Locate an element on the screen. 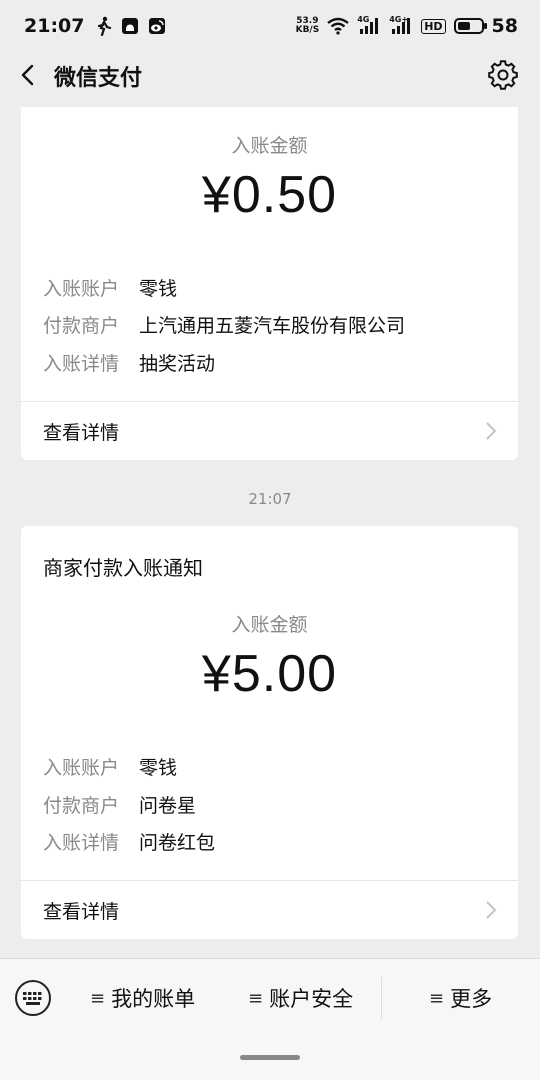 This screenshot has height=1080, width=540. info-row-merchant: 付款商户 上汽通用五菱汽车股份有限公司 is located at coordinates (224, 324).